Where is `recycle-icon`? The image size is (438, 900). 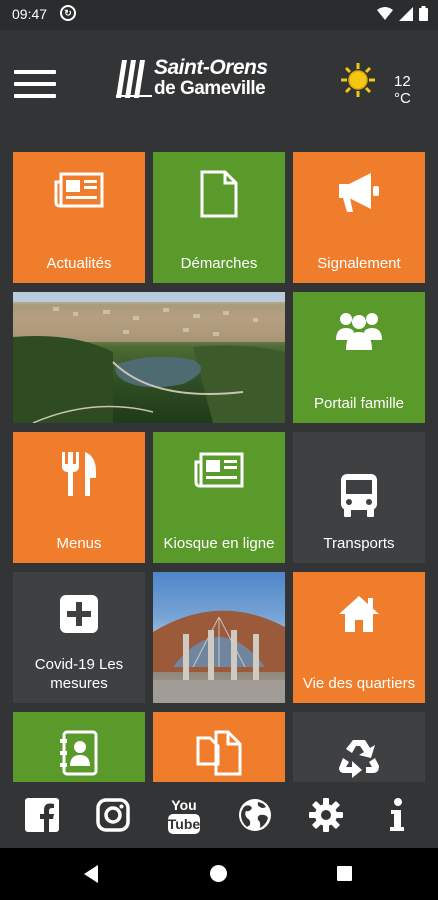
recycle-icon is located at coordinates (359, 759).